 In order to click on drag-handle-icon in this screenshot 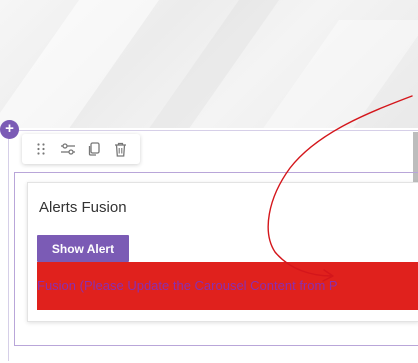, I will do `click(41, 149)`.